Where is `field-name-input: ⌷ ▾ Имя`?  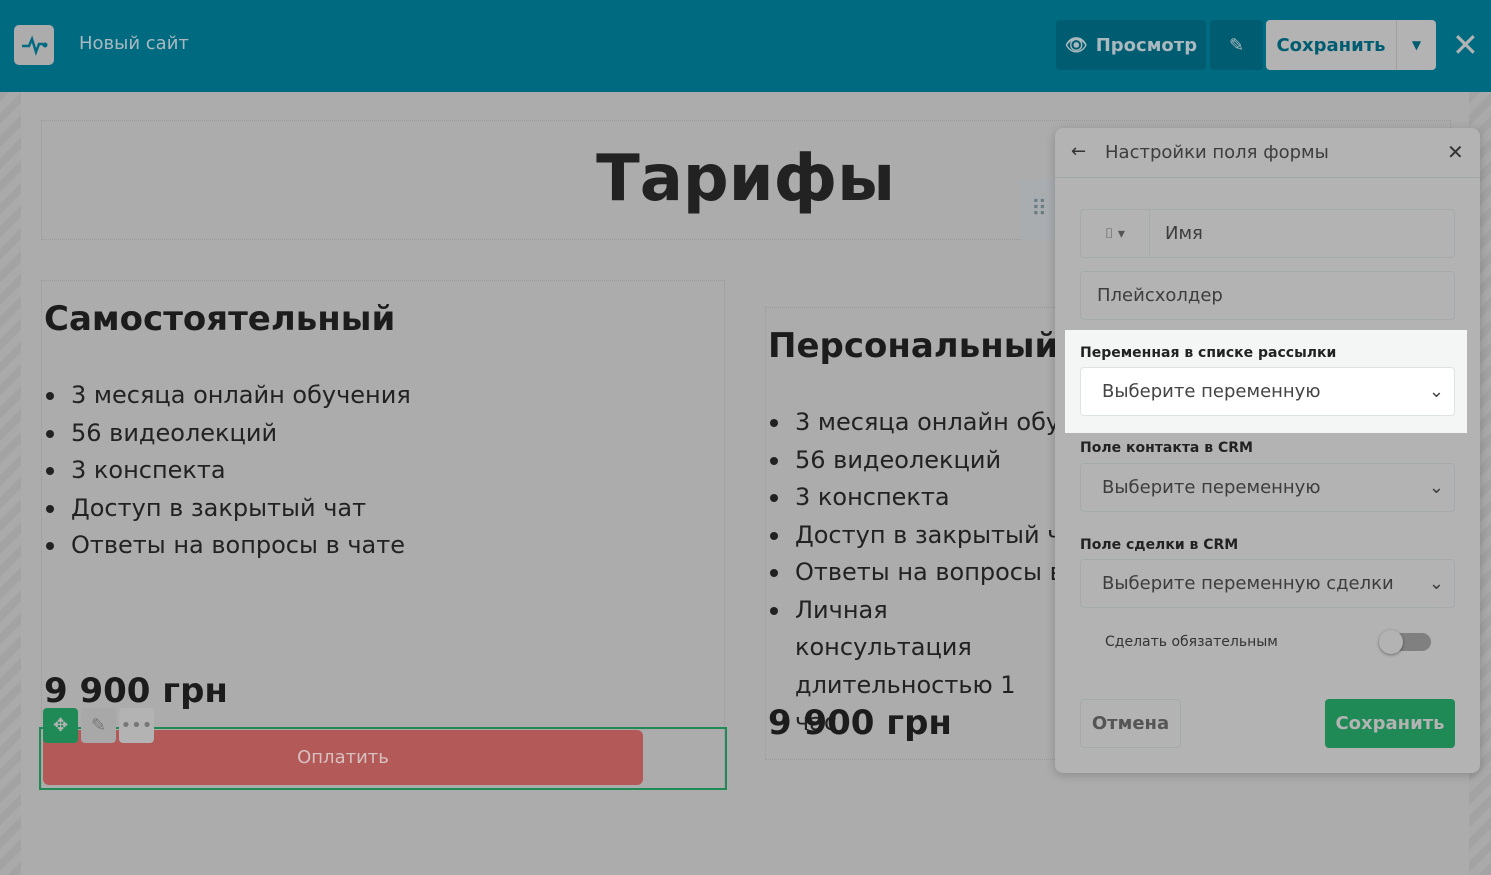 field-name-input: ⌷ ▾ Имя is located at coordinates (1267, 233).